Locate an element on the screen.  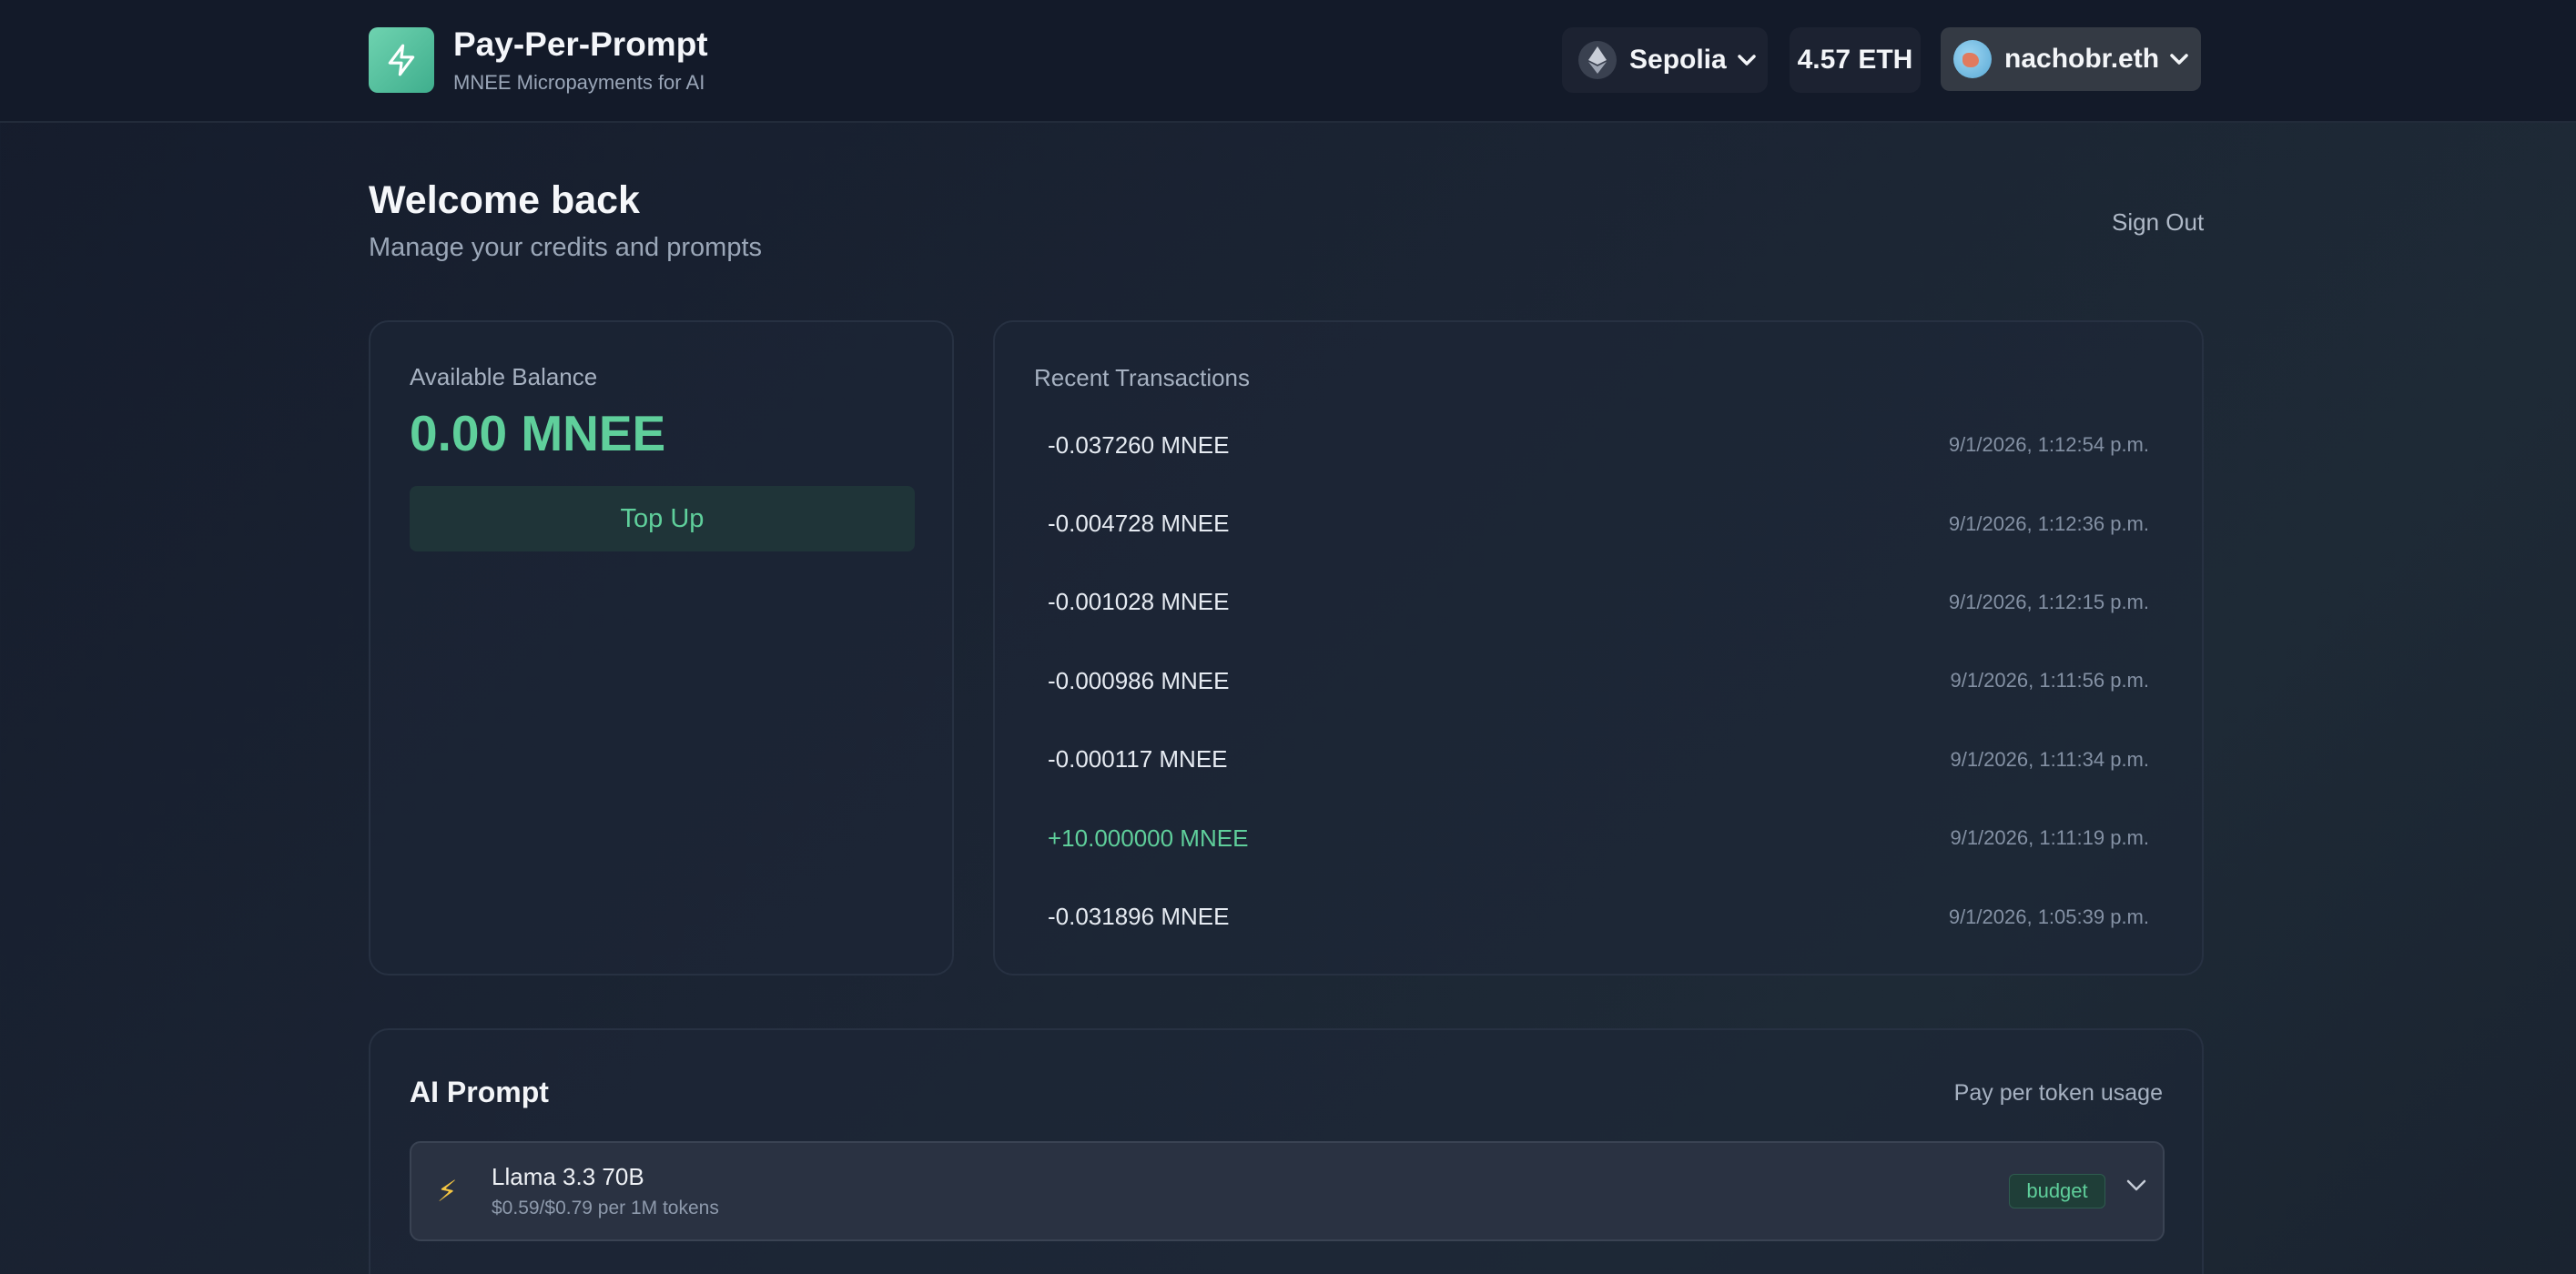
balance-card: Available Balance 0.00 MNEE Top Up is located at coordinates (661, 648).